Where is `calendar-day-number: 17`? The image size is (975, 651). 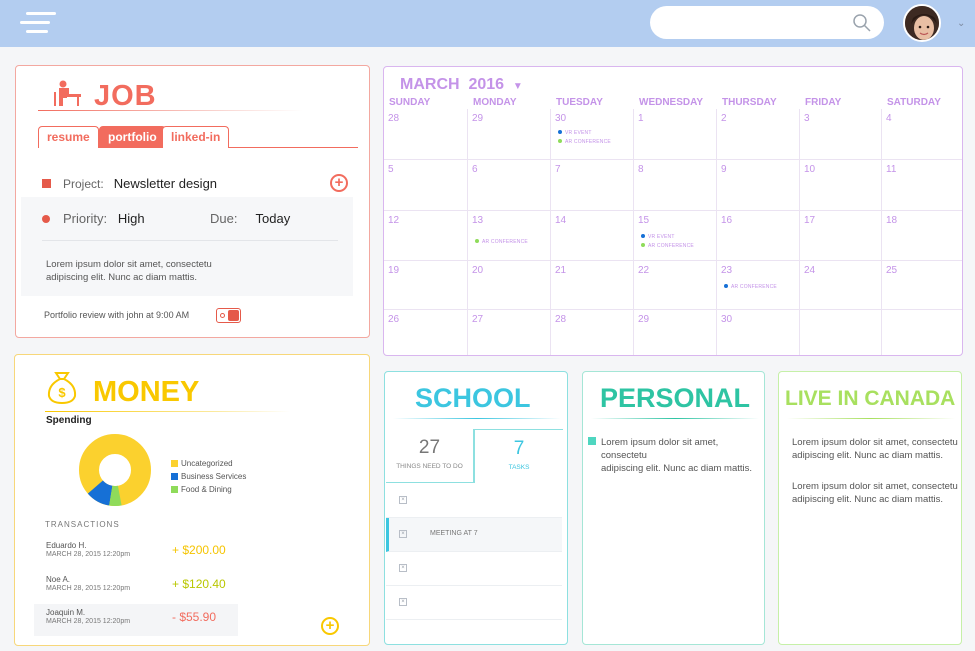
calendar-day-number: 17 is located at coordinates (810, 220).